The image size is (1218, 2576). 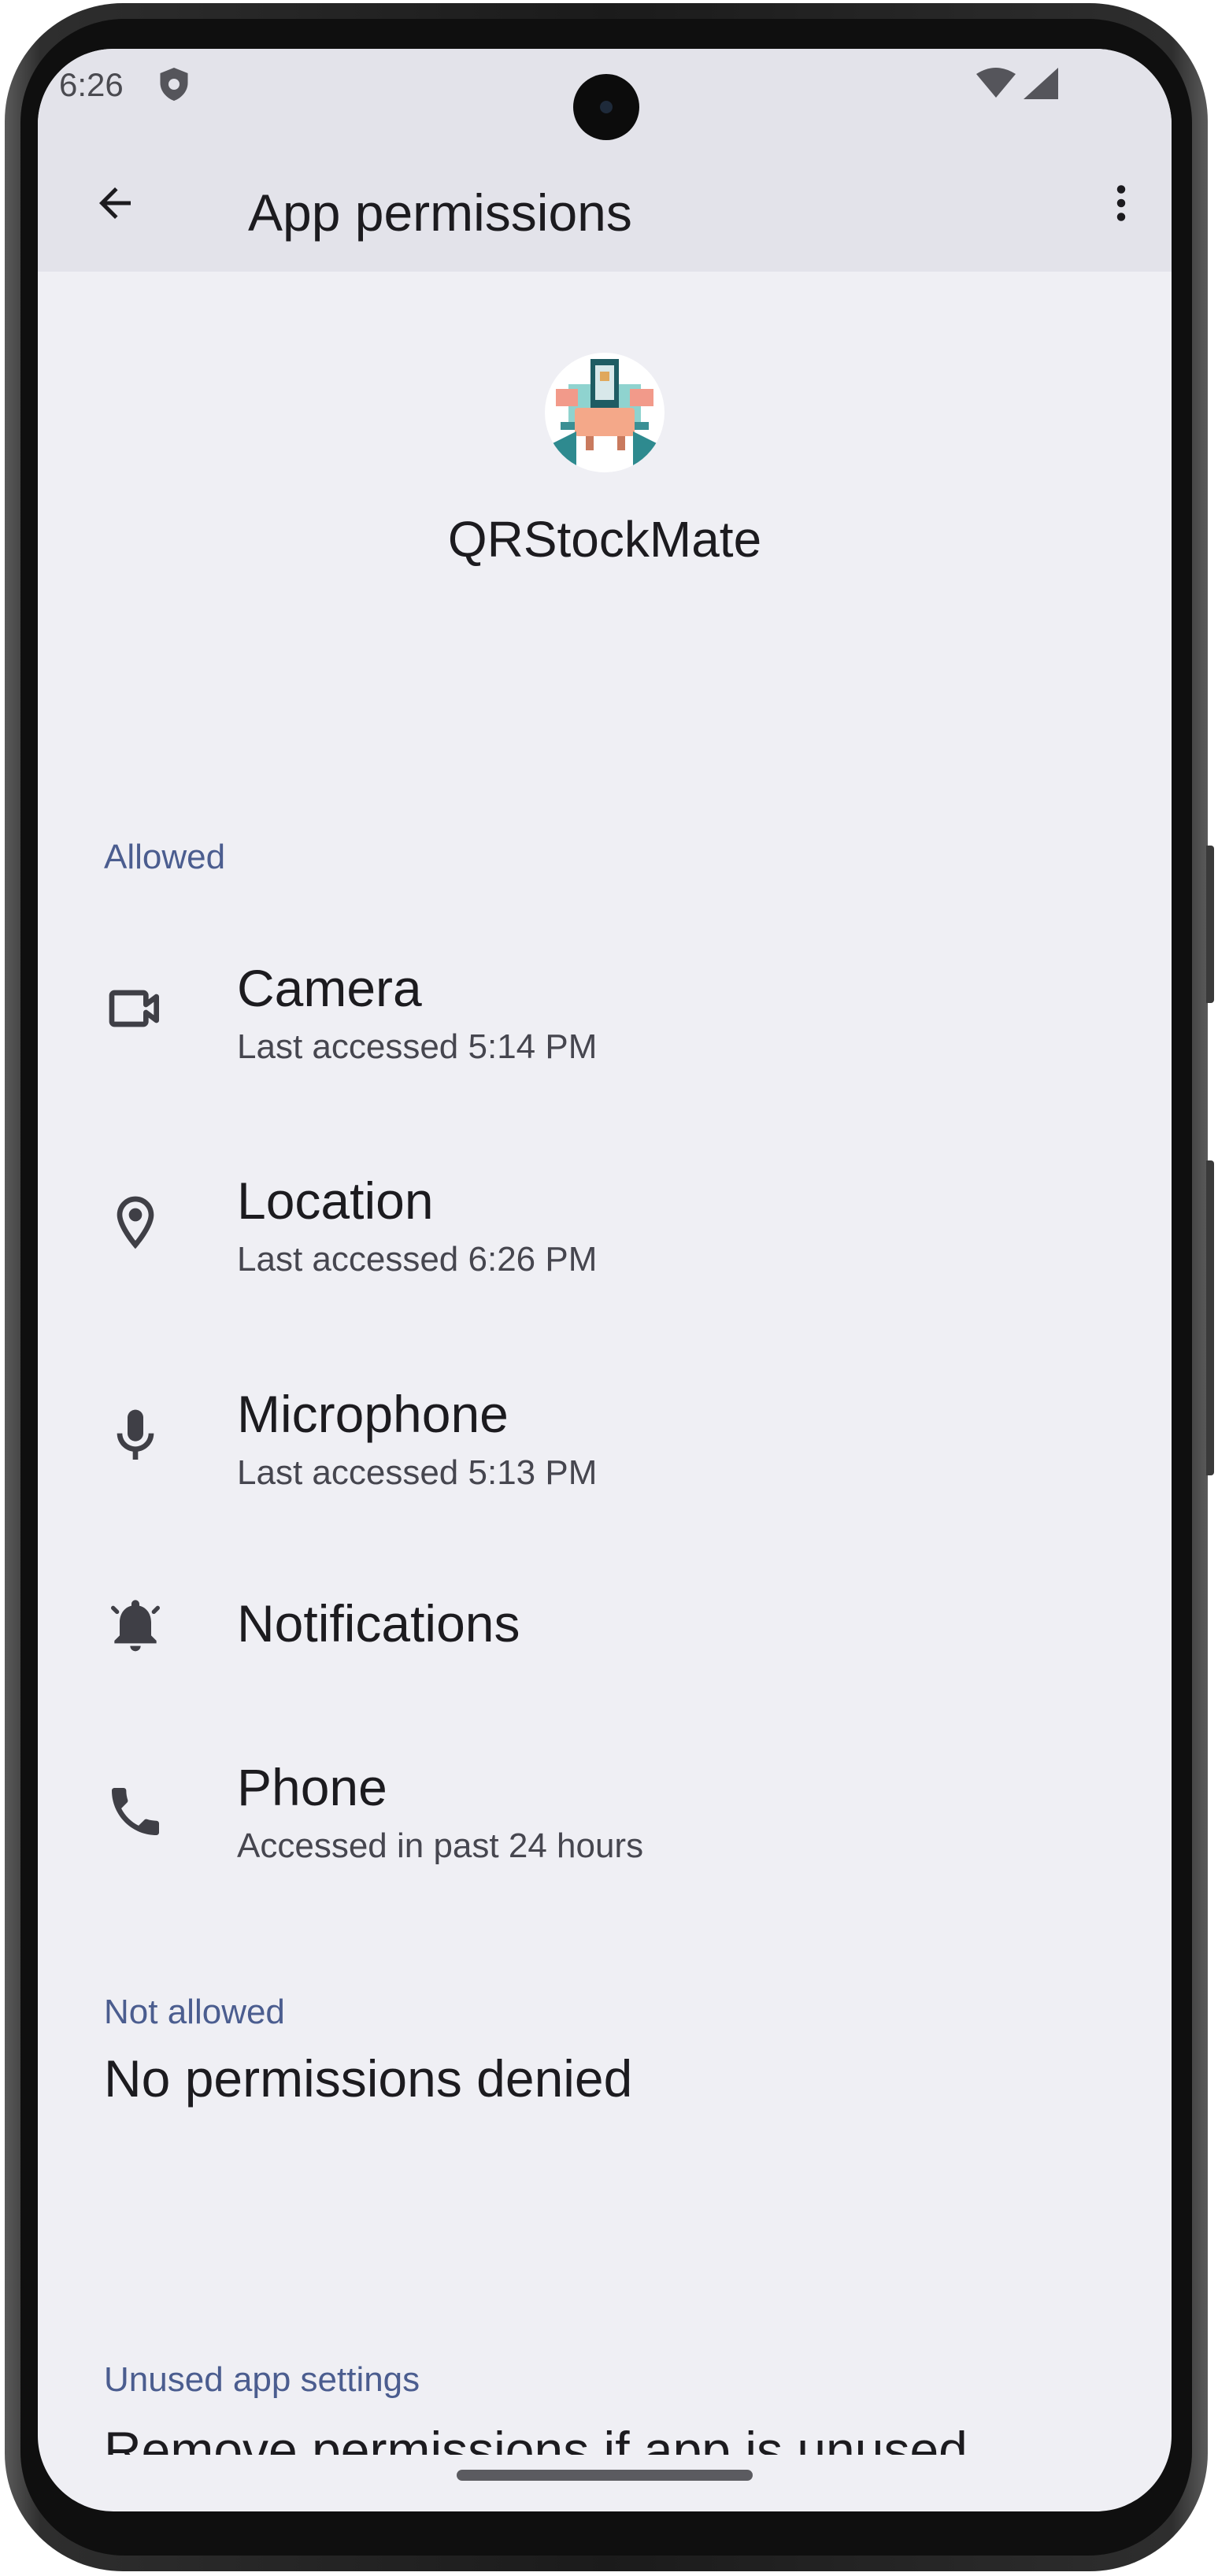 I want to click on permission-title: Microphone, so click(x=373, y=1414).